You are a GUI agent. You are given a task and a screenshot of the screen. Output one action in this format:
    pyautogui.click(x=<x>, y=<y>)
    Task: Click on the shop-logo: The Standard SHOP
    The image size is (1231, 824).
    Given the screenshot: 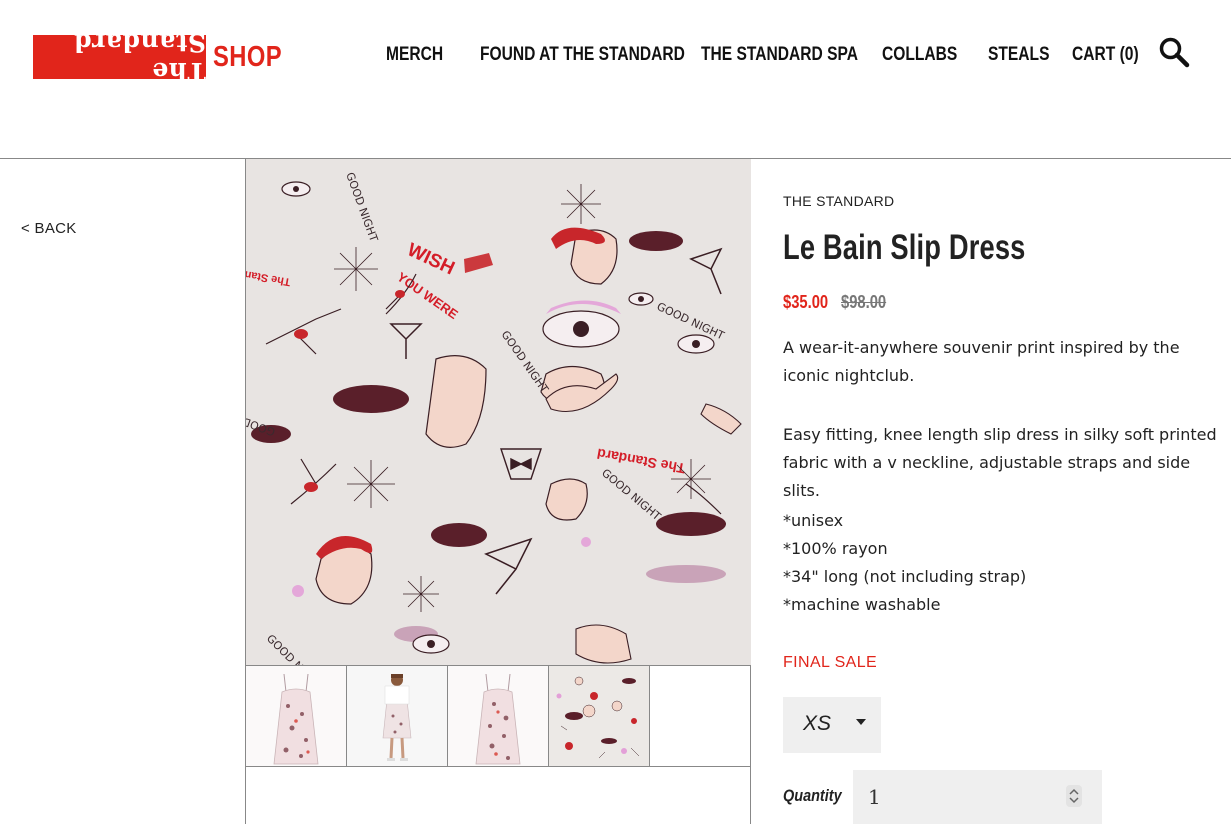 What is the action you would take?
    pyautogui.click(x=165, y=57)
    